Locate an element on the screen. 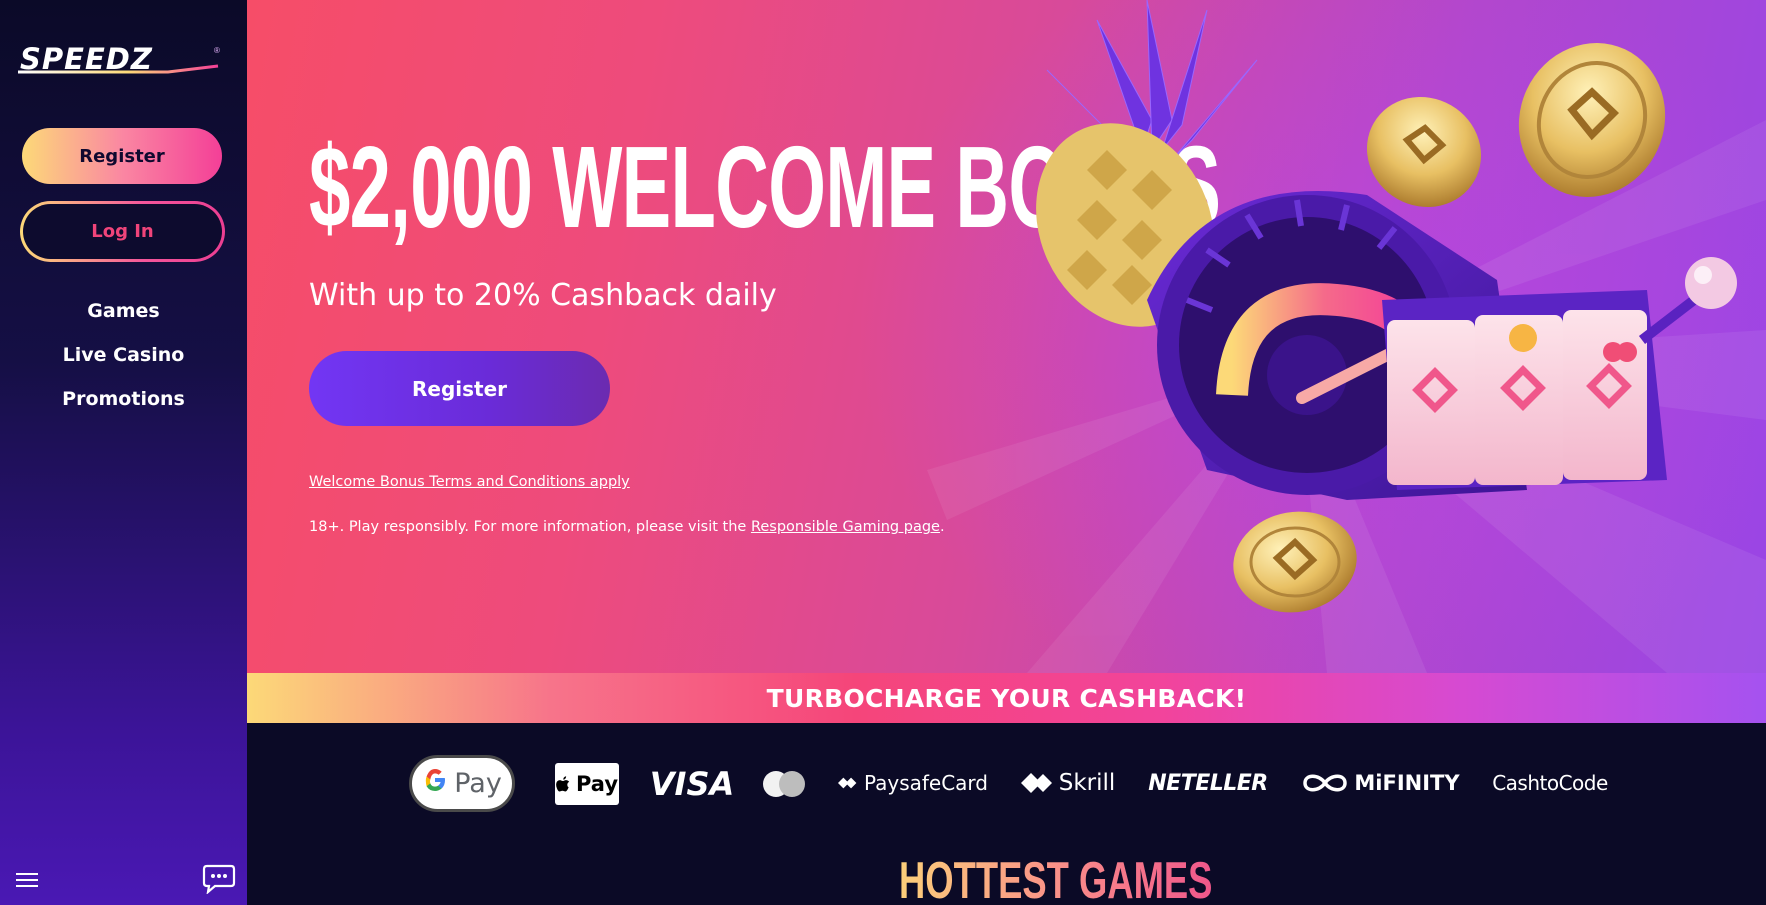 The width and height of the screenshot is (1766, 905). apple-icon is located at coordinates (563, 783).